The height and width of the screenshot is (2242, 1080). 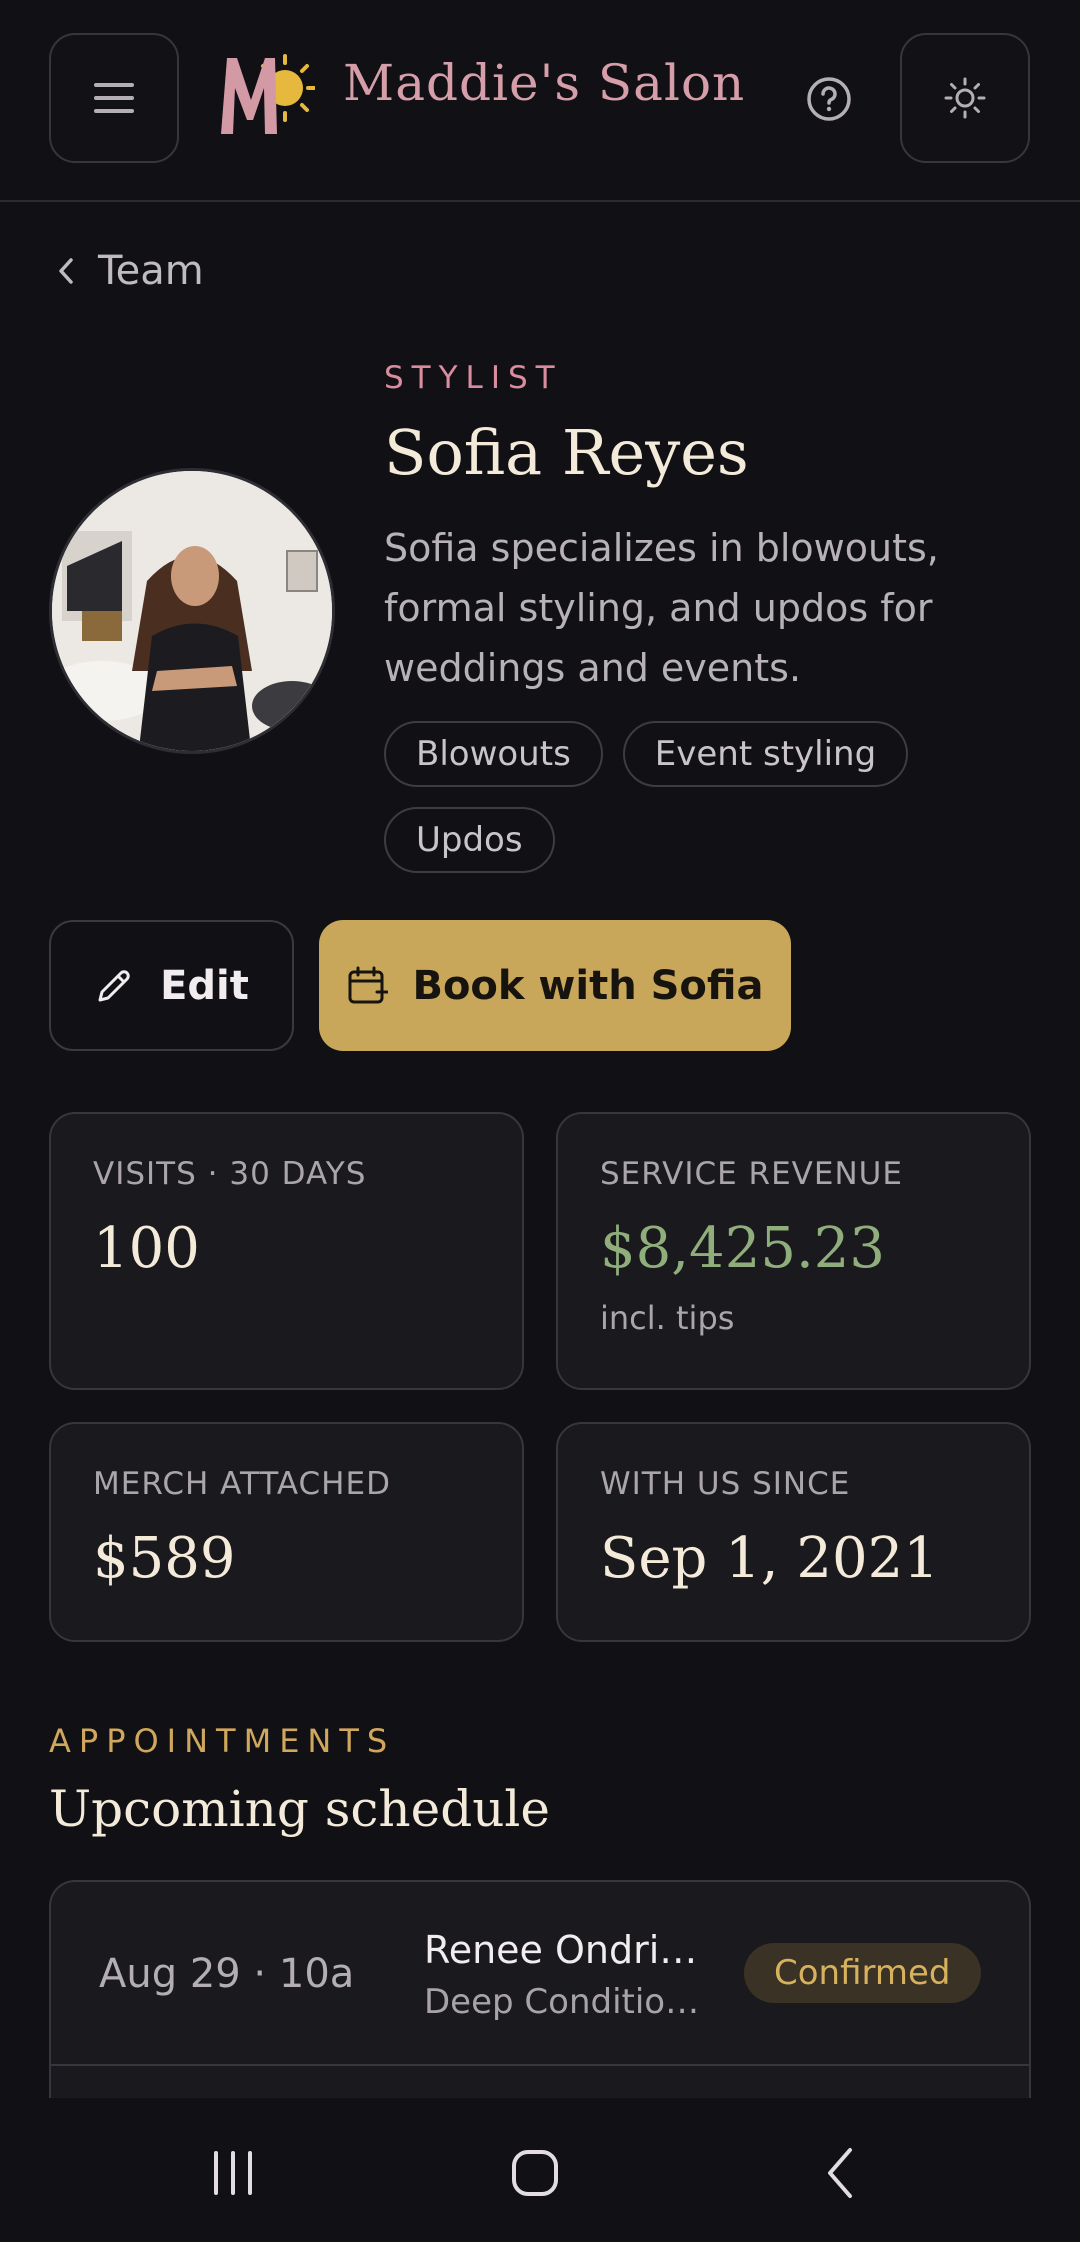 I want to click on revenue-note: incl. tips, so click(x=667, y=1318).